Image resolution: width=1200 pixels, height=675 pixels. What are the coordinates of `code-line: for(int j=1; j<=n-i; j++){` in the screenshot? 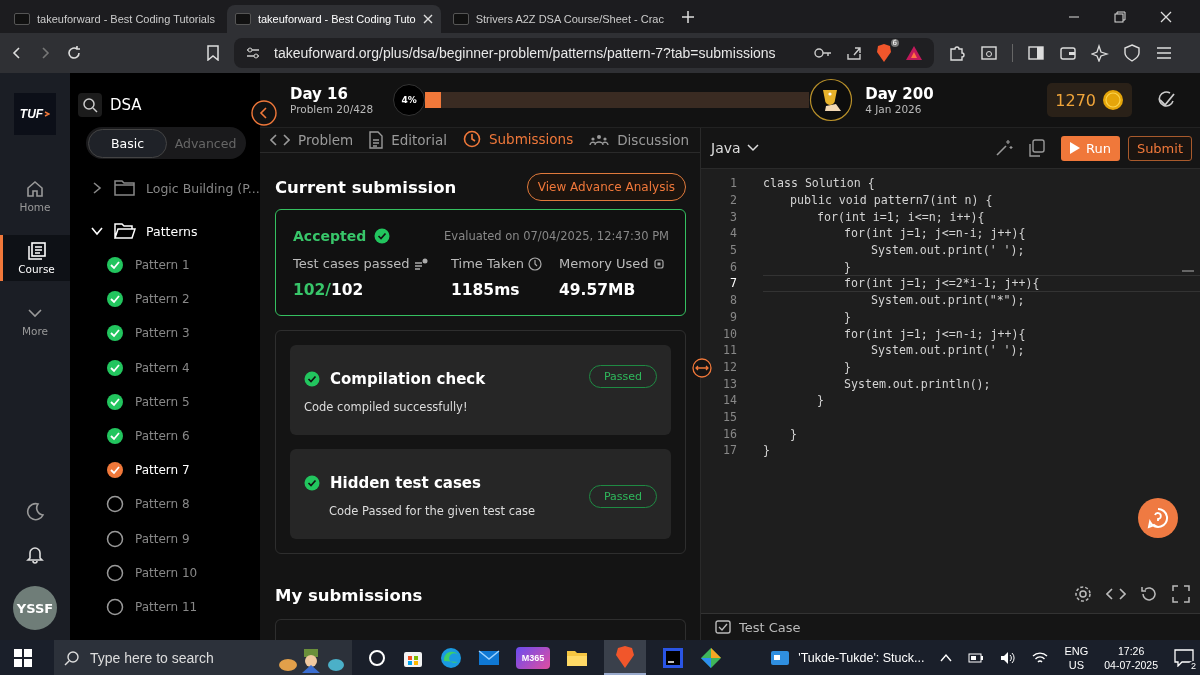 It's located at (935, 333).